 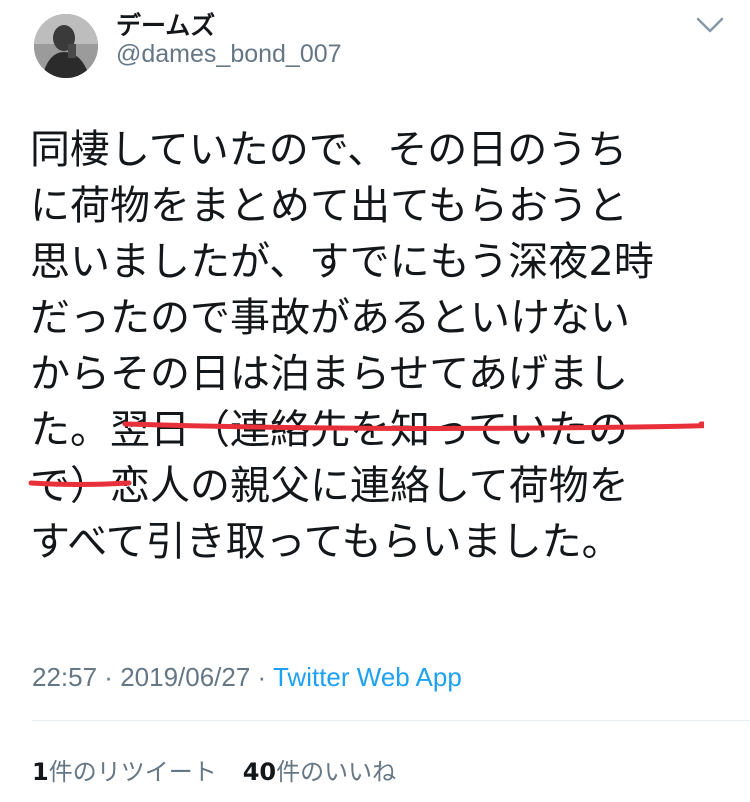 What do you see at coordinates (64, 677) in the screenshot?
I see `tweet-time: 22:57` at bounding box center [64, 677].